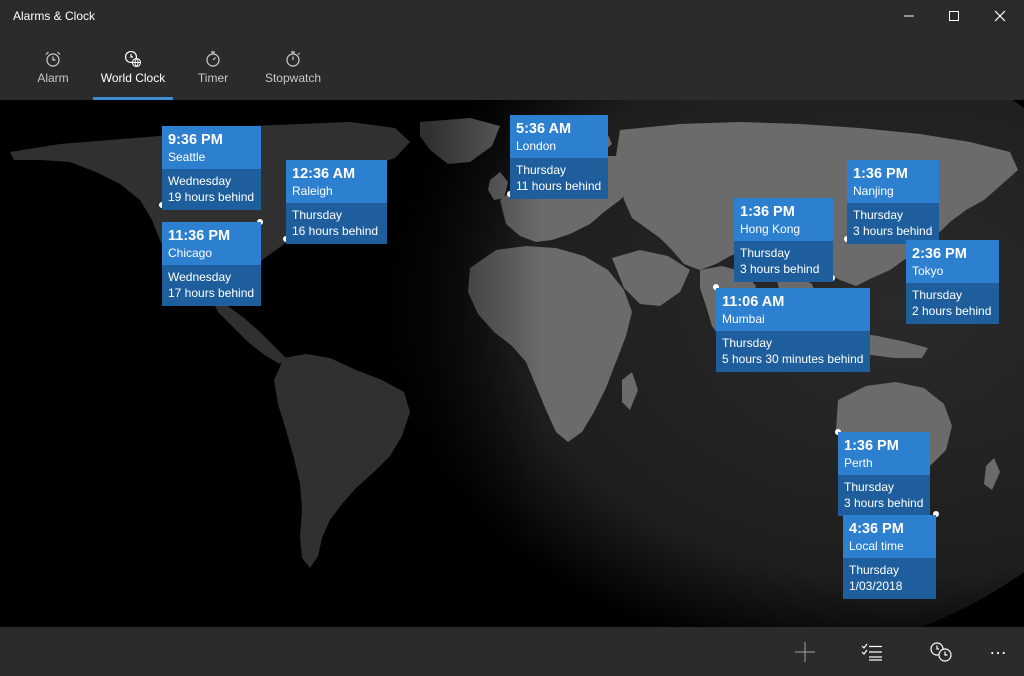 This screenshot has height=676, width=1024. I want to click on select-list-icon, so click(871, 652).